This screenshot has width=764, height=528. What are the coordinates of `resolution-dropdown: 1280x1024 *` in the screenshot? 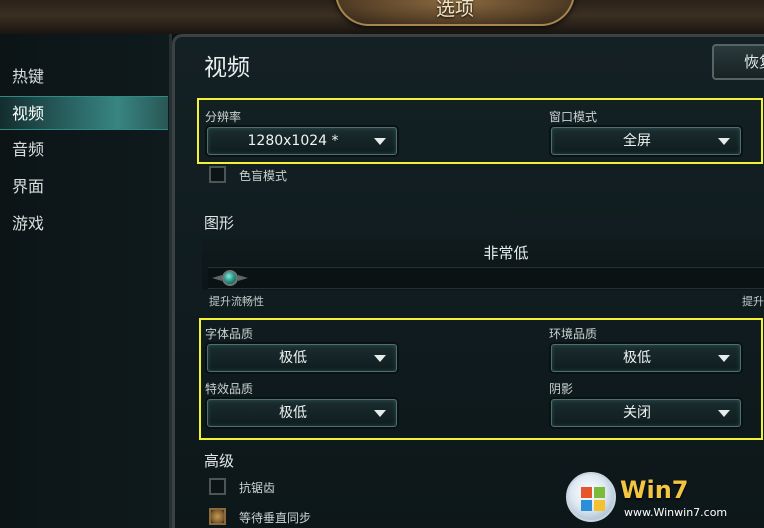 It's located at (302, 141).